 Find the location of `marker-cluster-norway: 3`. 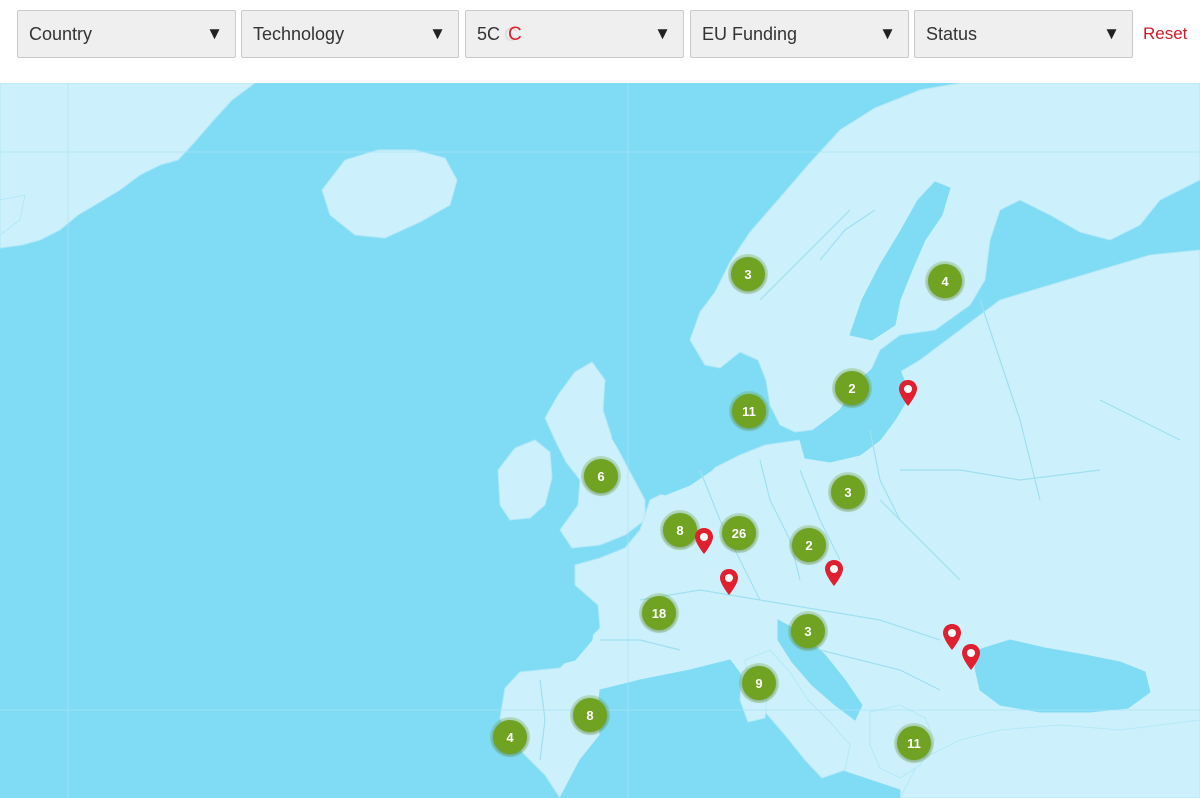

marker-cluster-norway: 3 is located at coordinates (748, 274).